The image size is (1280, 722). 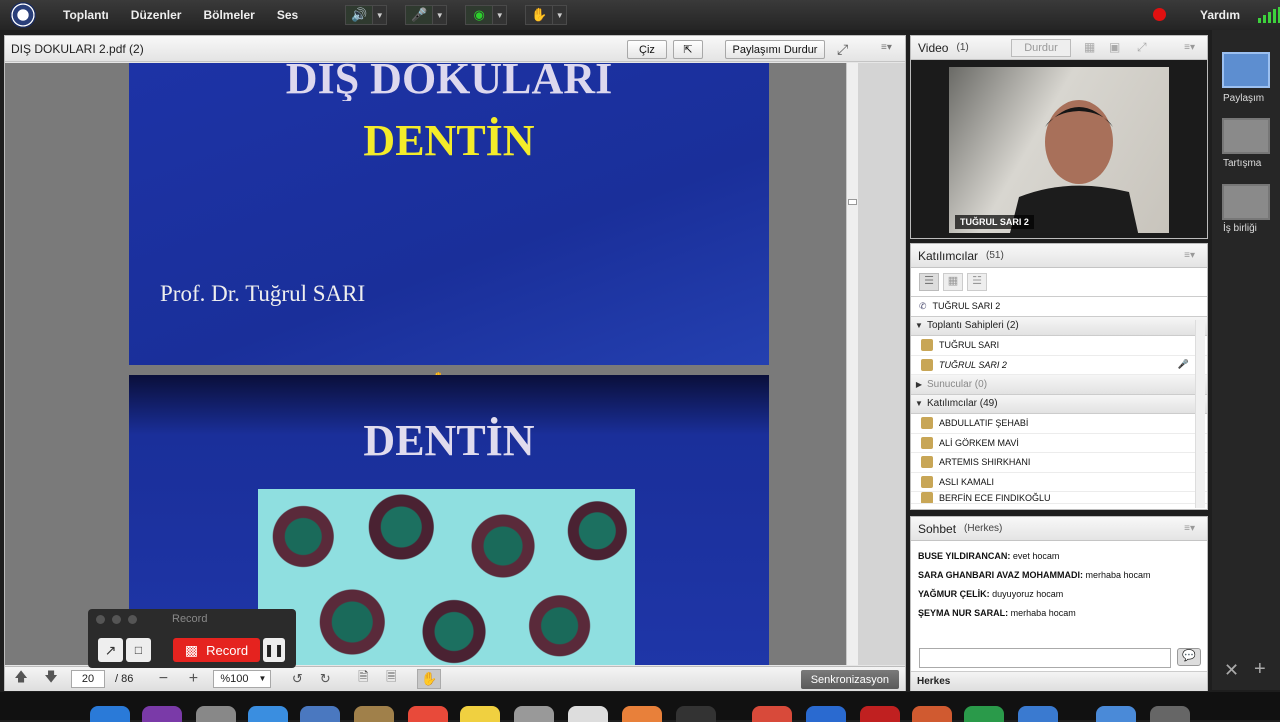 What do you see at coordinates (967, 481) in the screenshot?
I see `attendee-name: ASLI KAMALI` at bounding box center [967, 481].